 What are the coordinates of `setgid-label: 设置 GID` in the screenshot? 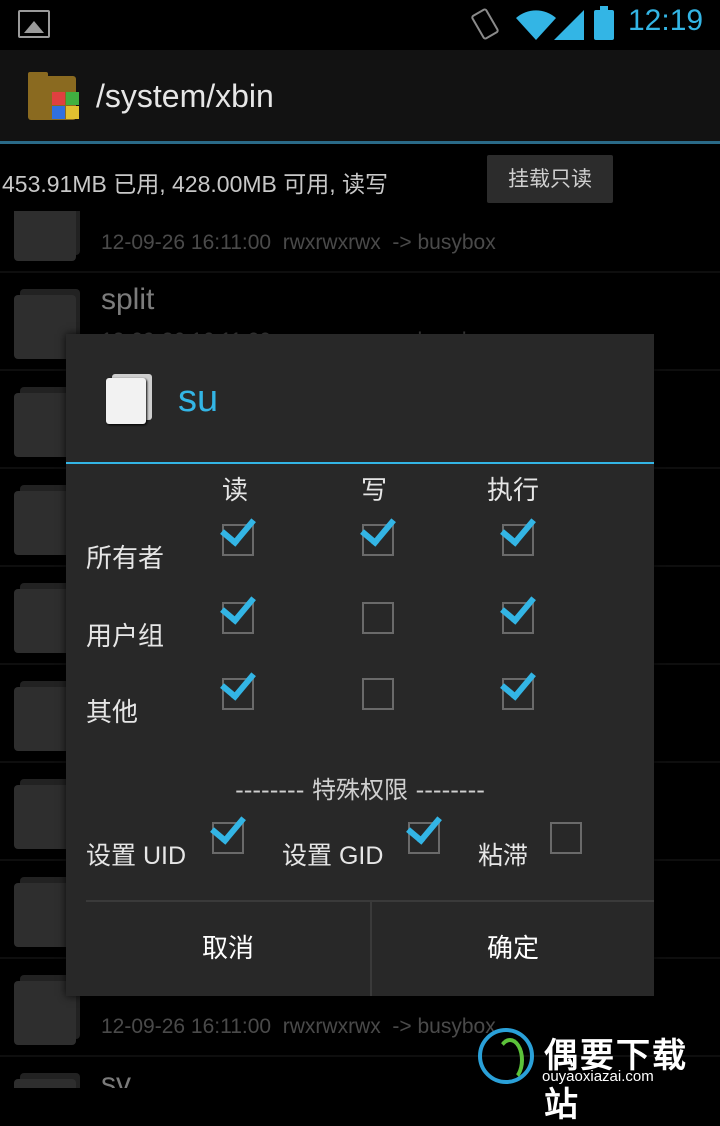 It's located at (333, 856).